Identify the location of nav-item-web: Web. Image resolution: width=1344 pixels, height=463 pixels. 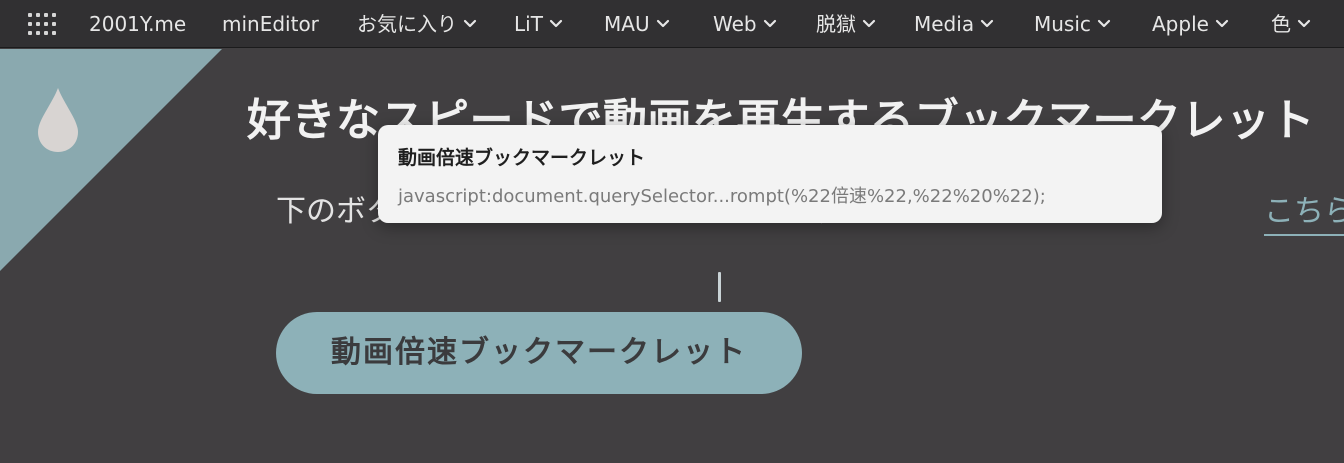
(745, 24).